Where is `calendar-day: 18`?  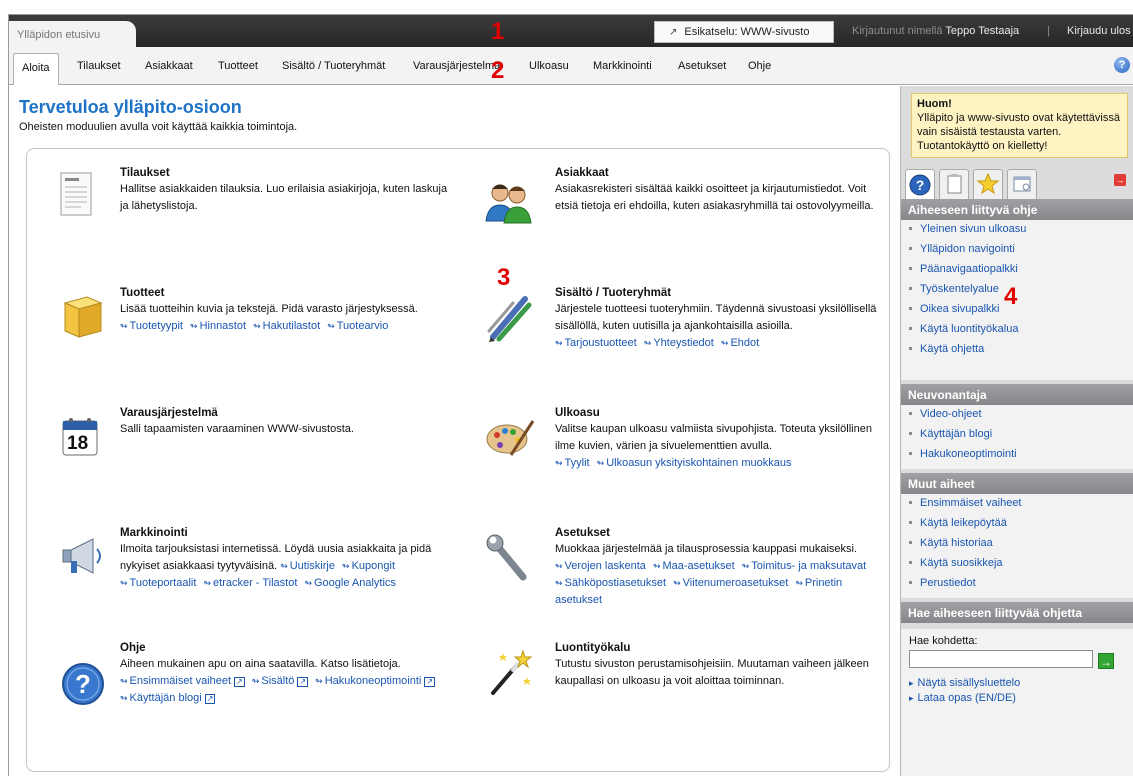
calendar-day: 18 is located at coordinates (78, 443).